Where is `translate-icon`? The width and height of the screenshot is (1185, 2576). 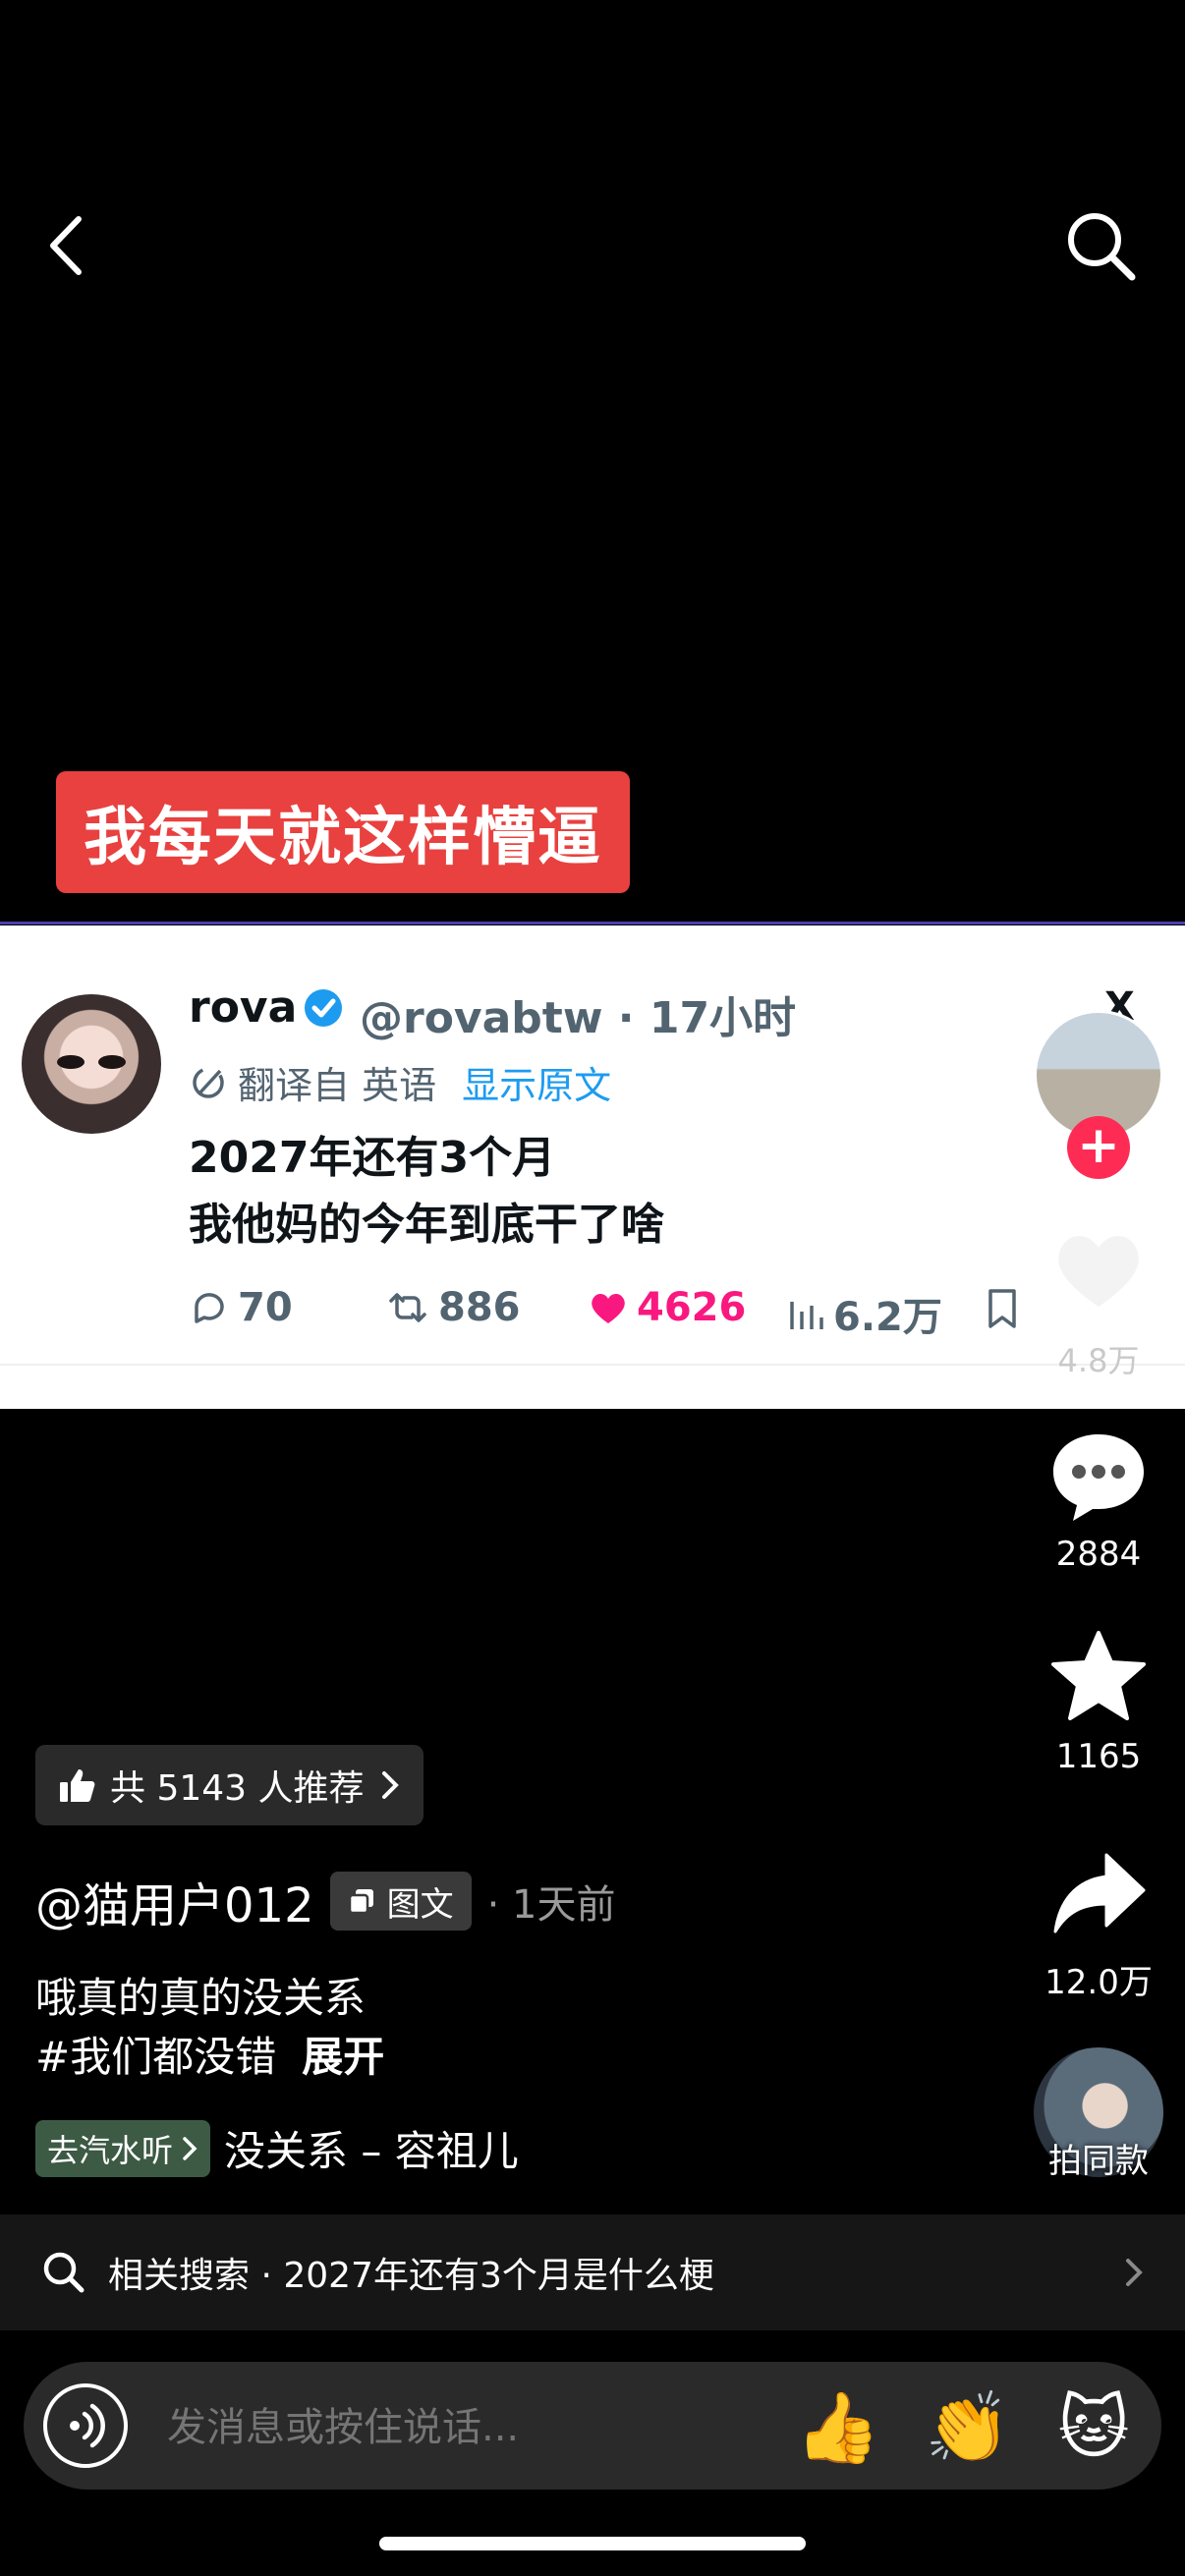 translate-icon is located at coordinates (209, 1082).